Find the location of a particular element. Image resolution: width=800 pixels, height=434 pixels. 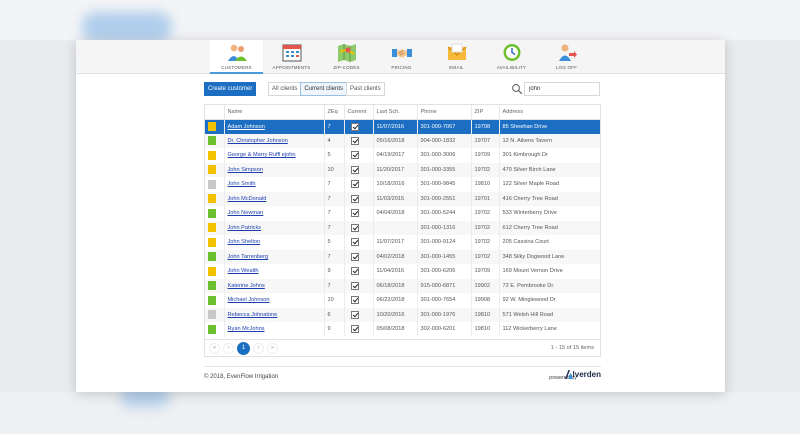

column-header-last-sch: Last Sch. is located at coordinates (394, 112).